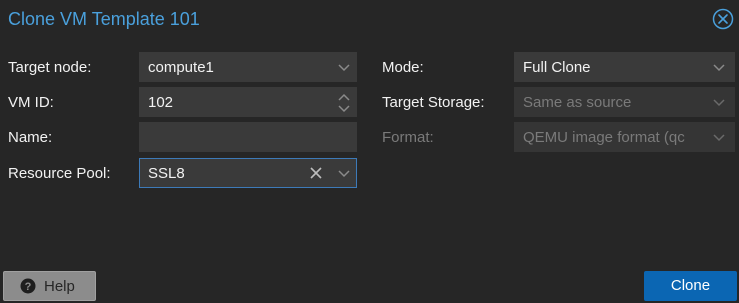 This screenshot has width=739, height=303. What do you see at coordinates (604, 137) in the screenshot?
I see `format-value: QEMU image format (qc` at bounding box center [604, 137].